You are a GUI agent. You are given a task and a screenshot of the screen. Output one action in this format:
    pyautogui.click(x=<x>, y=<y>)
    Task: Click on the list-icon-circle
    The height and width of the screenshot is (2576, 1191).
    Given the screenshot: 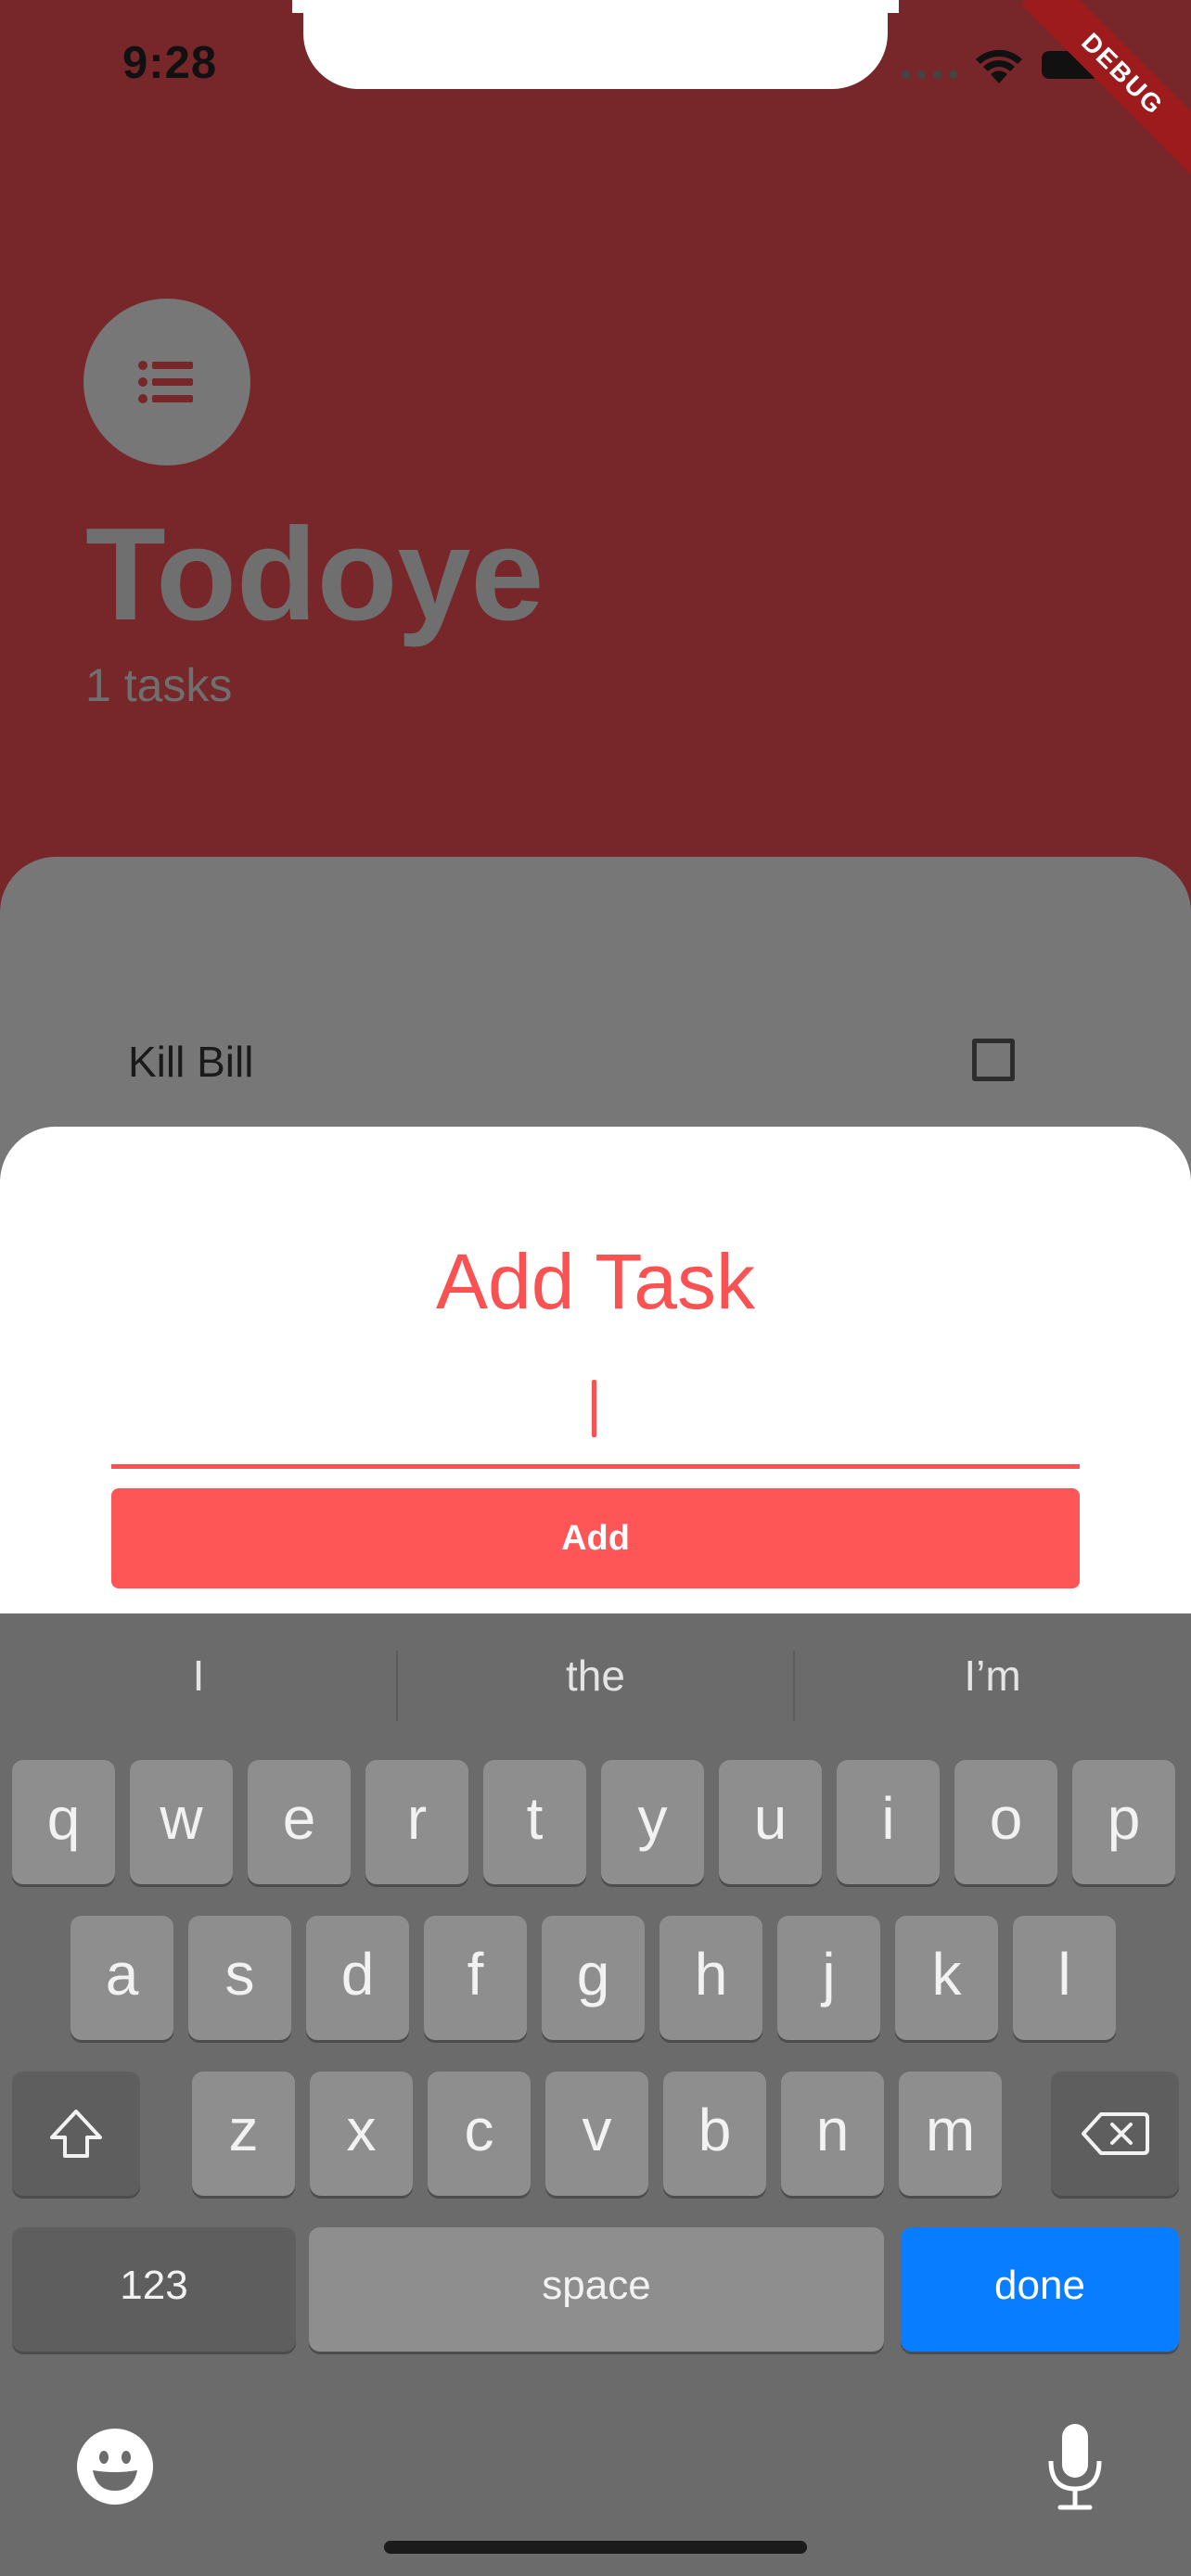 What is the action you would take?
    pyautogui.click(x=166, y=382)
    